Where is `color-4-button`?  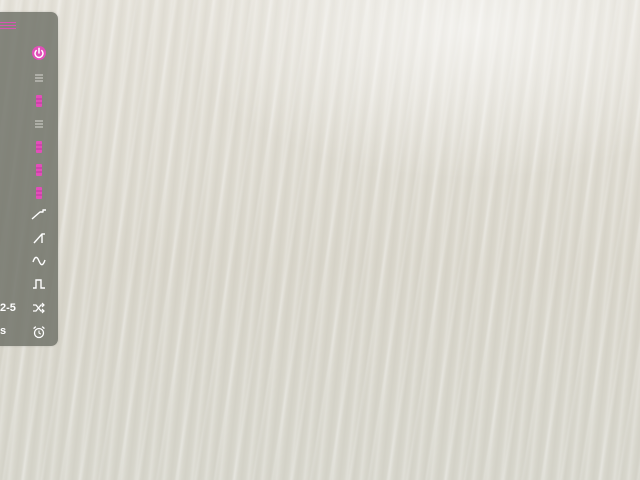 color-4-button is located at coordinates (39, 193).